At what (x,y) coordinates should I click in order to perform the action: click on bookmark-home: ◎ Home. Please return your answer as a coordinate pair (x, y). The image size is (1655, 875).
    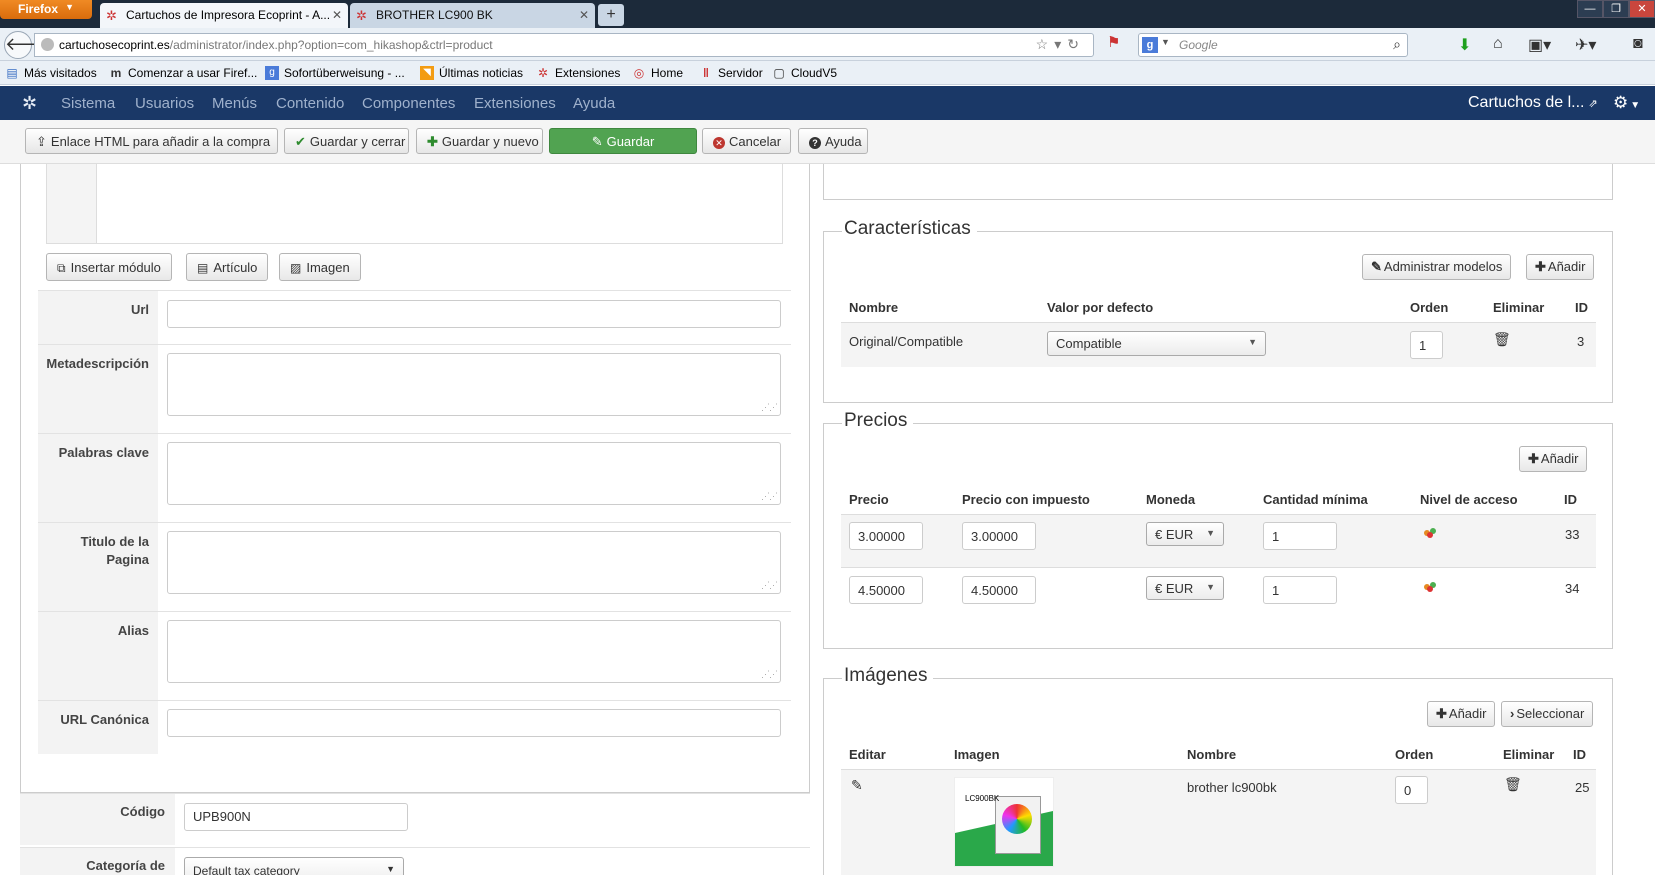
    Looking at the image, I should click on (657, 73).